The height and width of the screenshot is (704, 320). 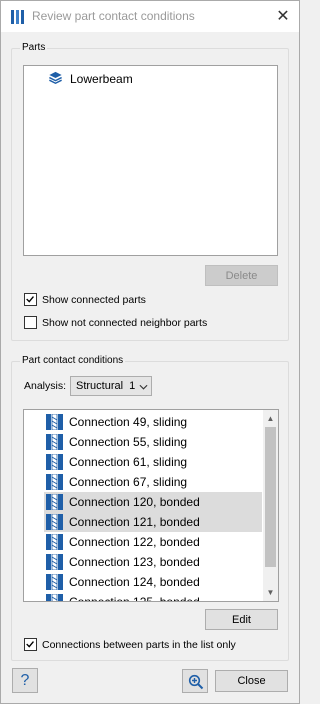 I want to click on contacts-group-title: Part contact conditions, so click(x=73, y=360).